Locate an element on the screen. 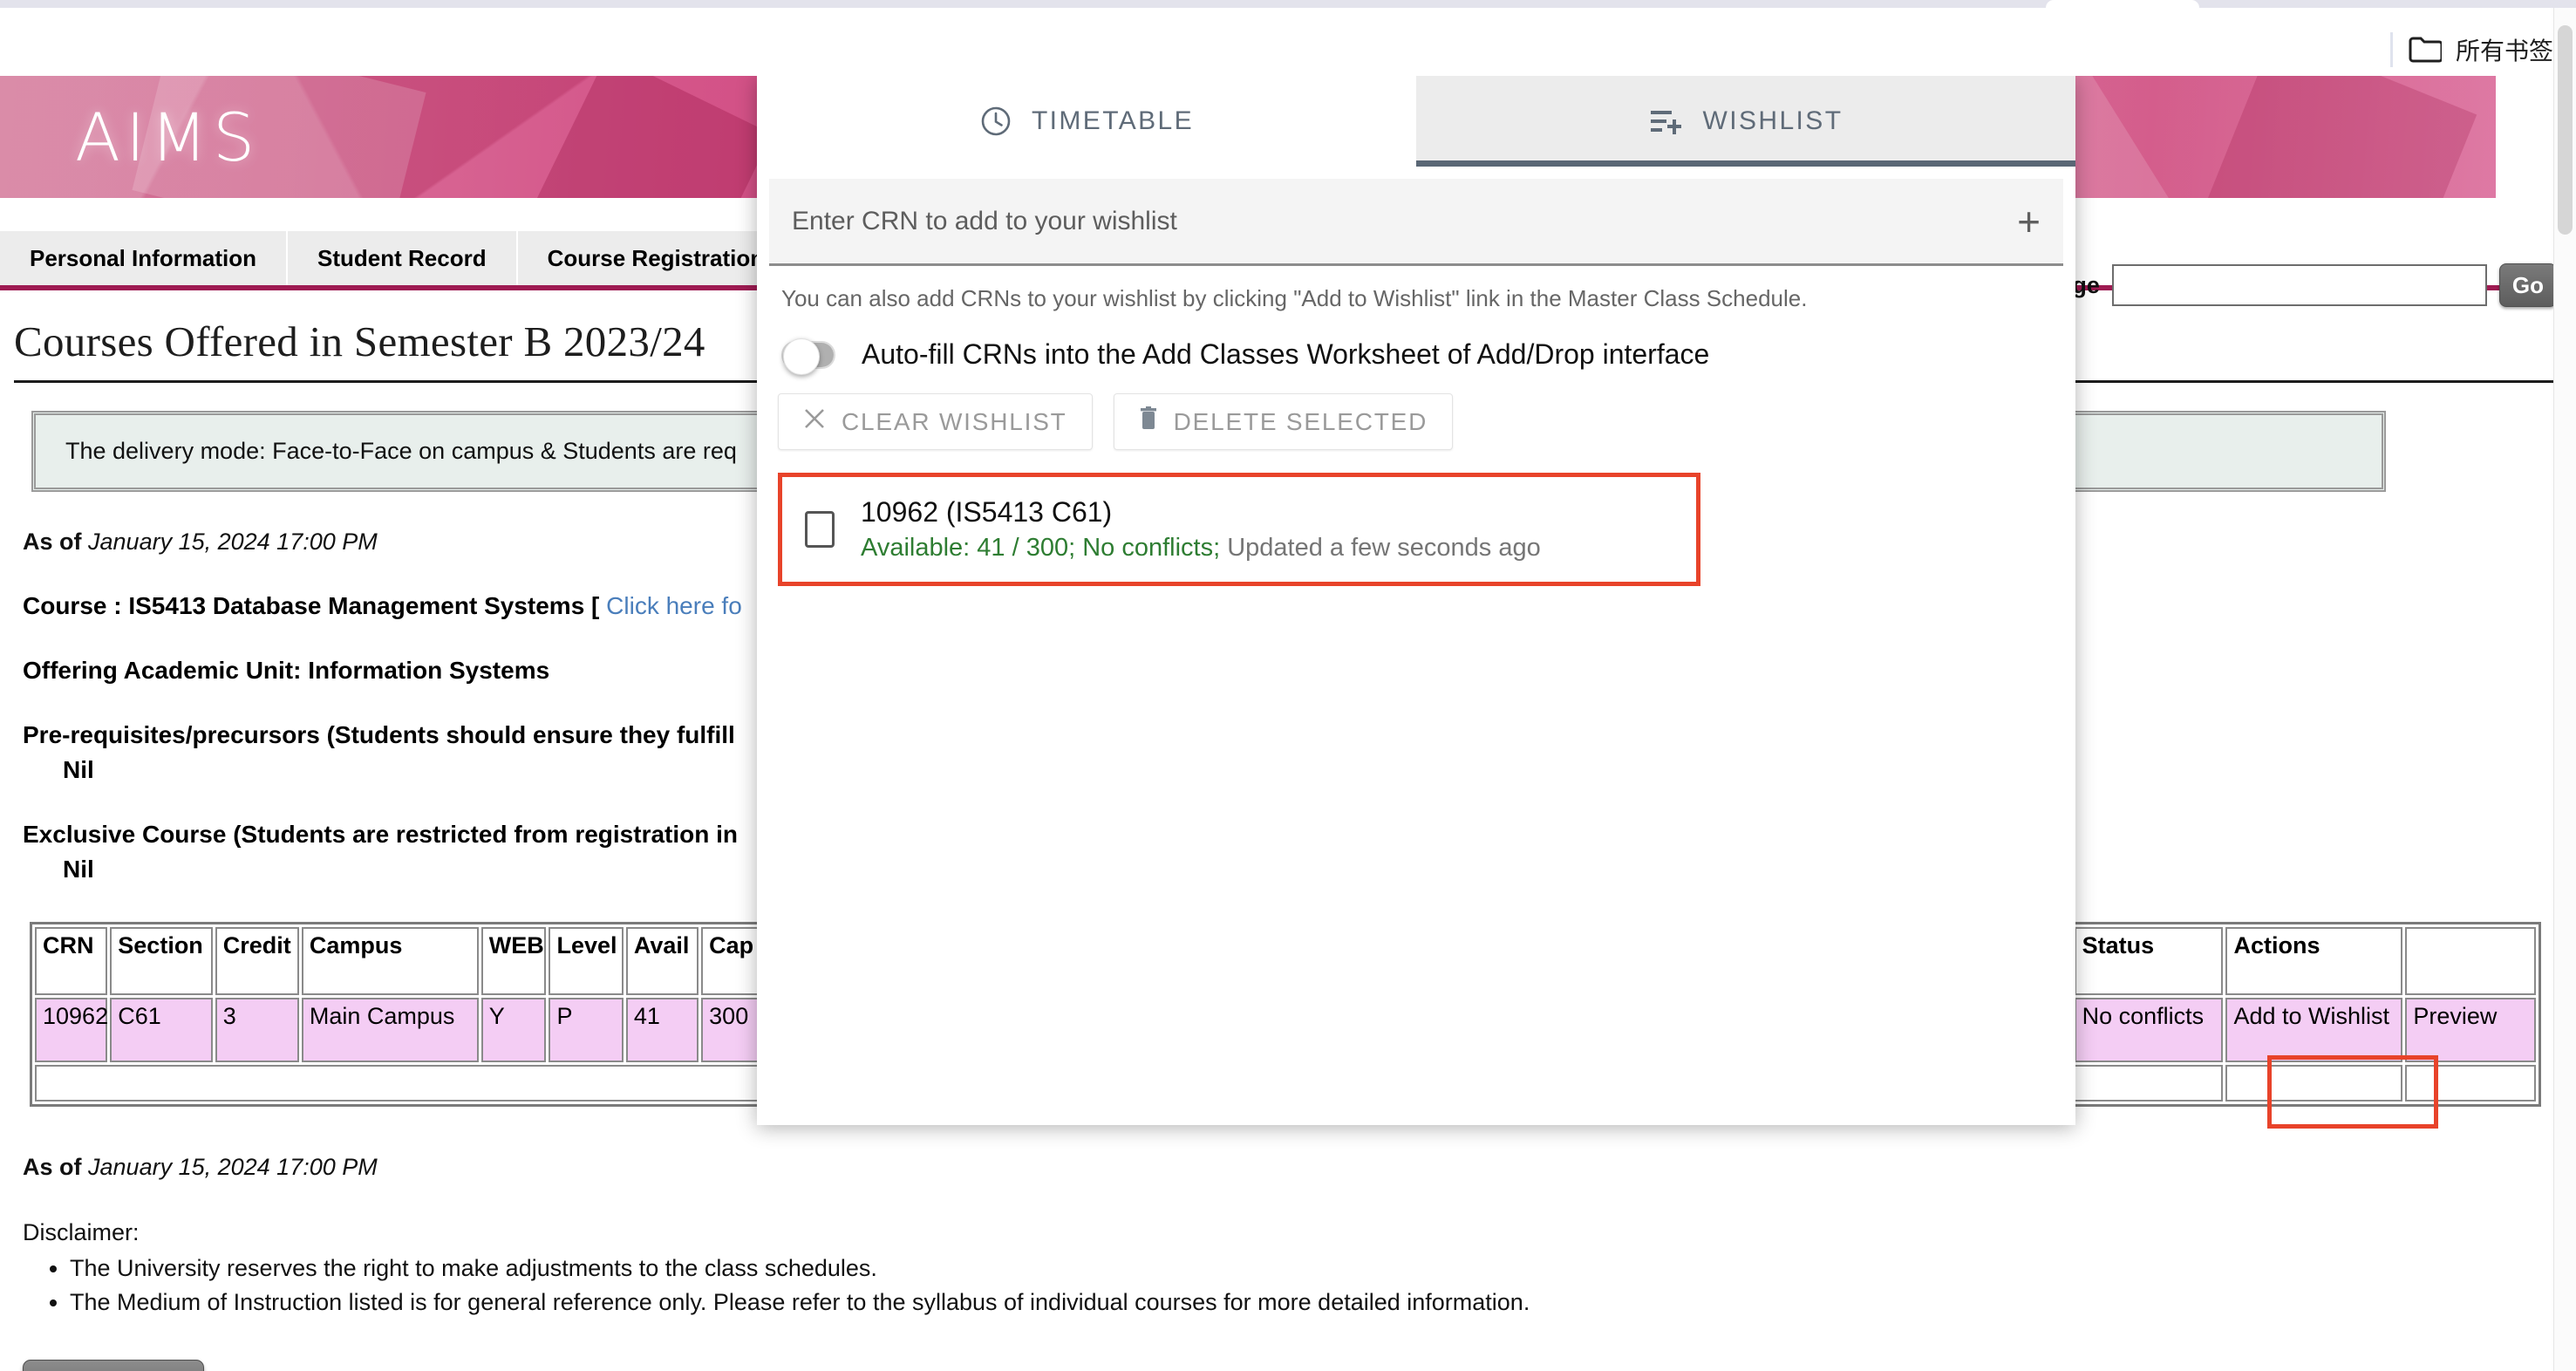  search-class-button: Search Class is located at coordinates (114, 1365).